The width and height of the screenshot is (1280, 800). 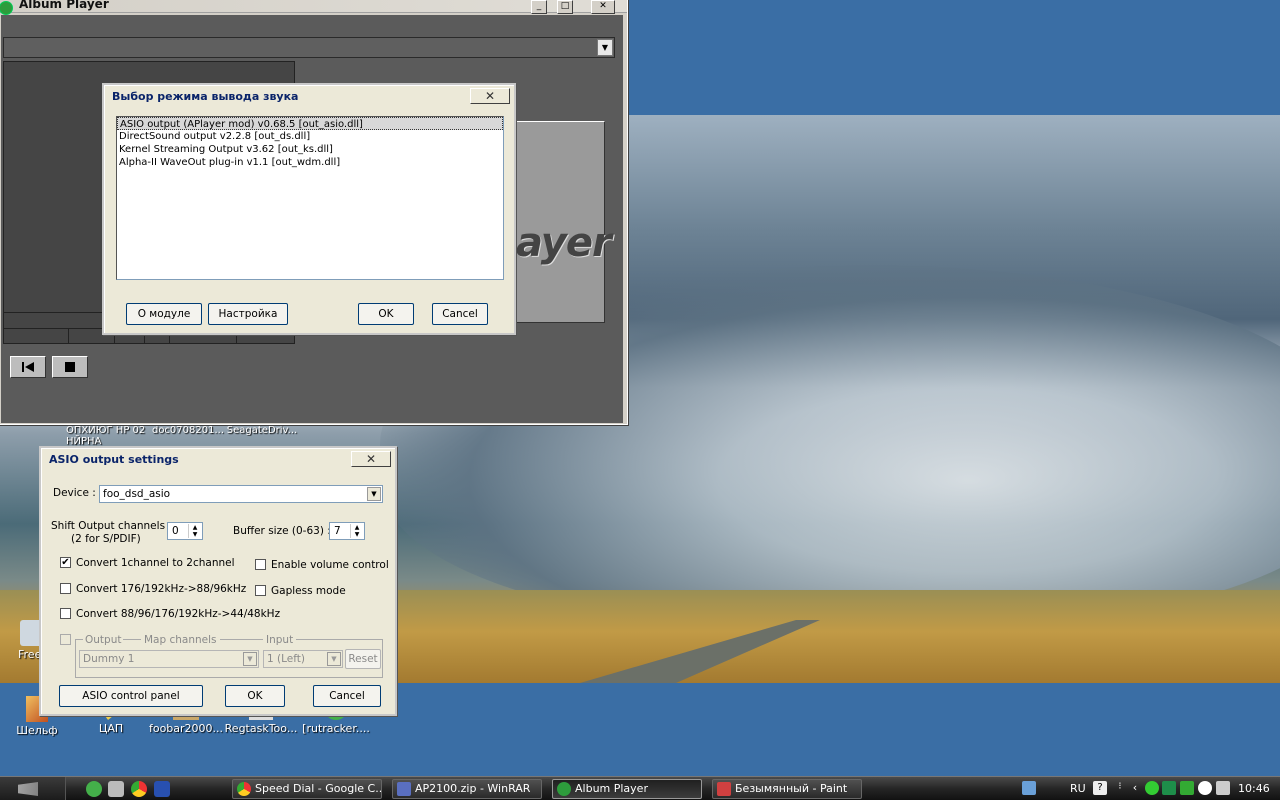 I want to click on taskbar-item: AP2100.zip - WinRAR, so click(x=467, y=789).